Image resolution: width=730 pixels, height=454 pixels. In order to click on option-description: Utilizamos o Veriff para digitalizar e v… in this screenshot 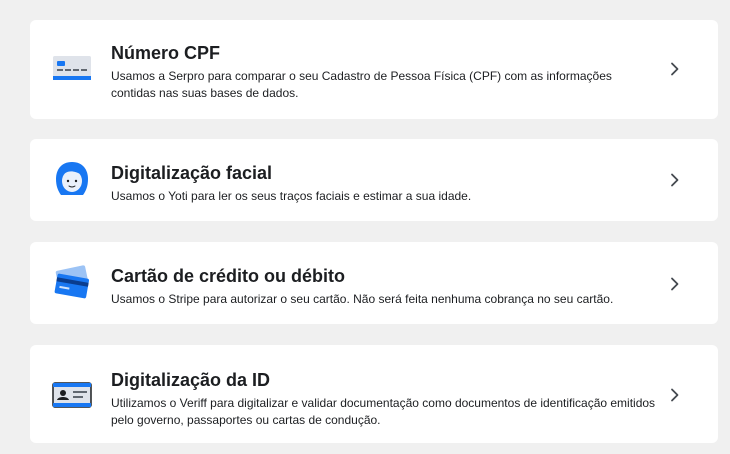, I will do `click(383, 411)`.